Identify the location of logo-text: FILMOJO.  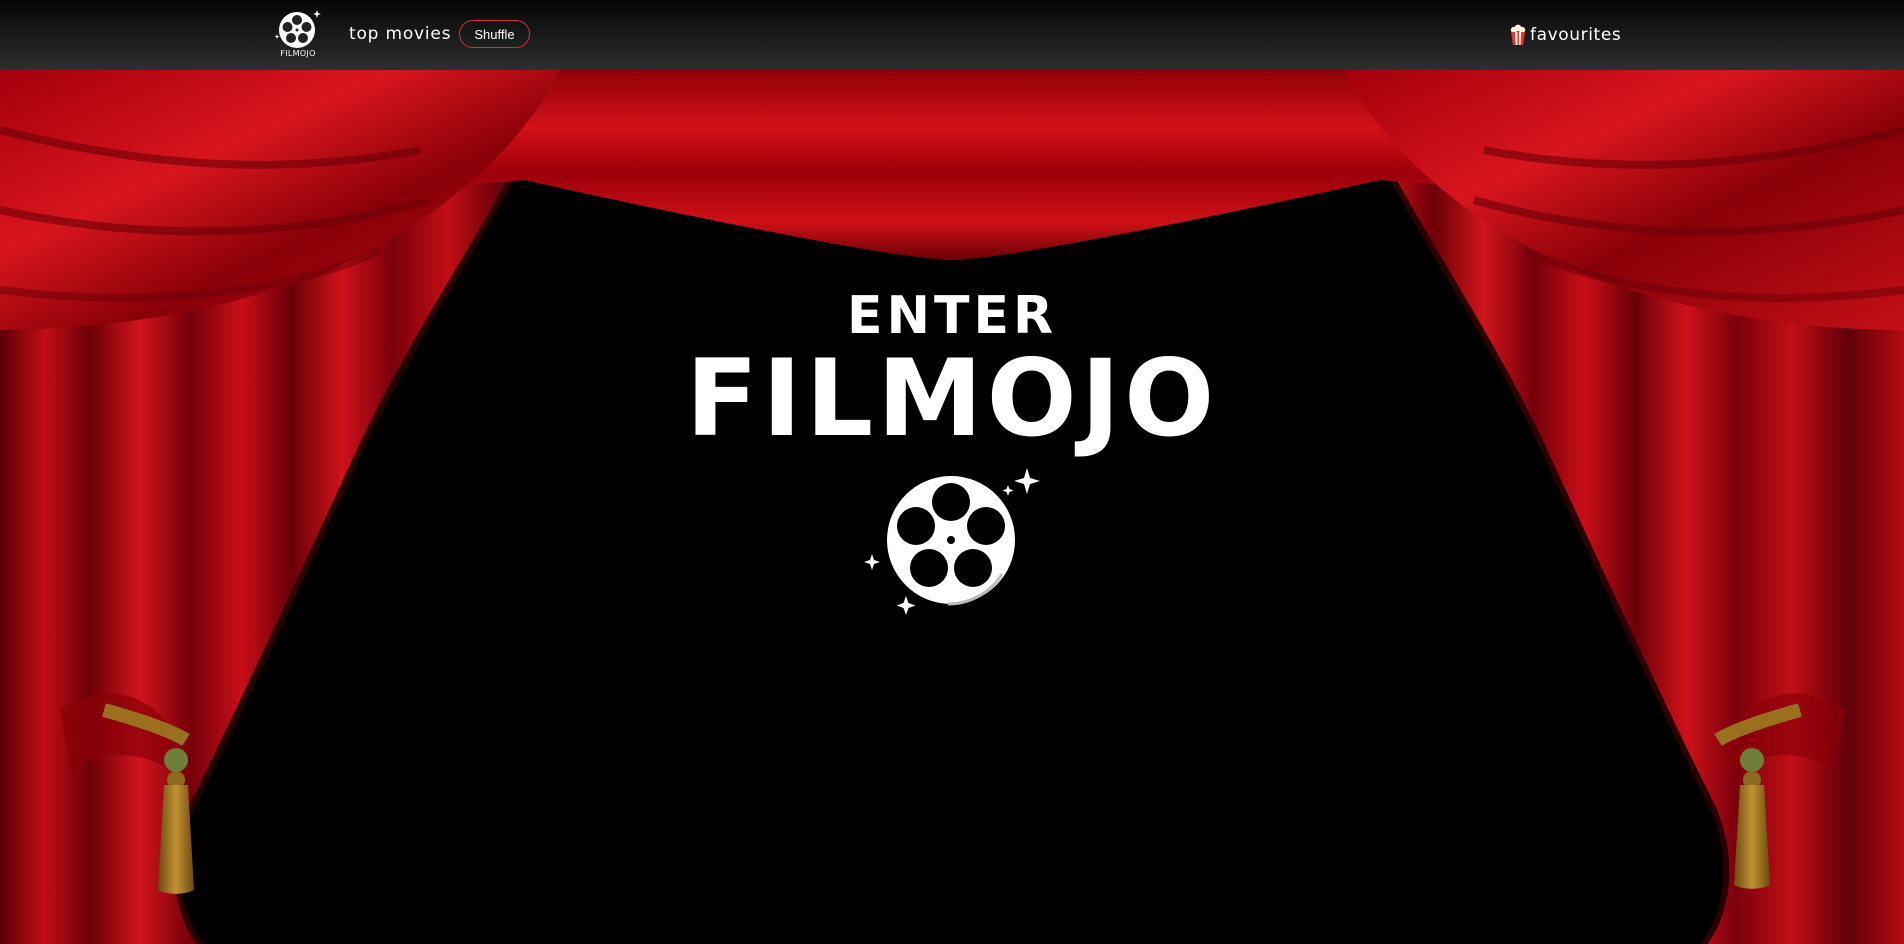
(298, 53).